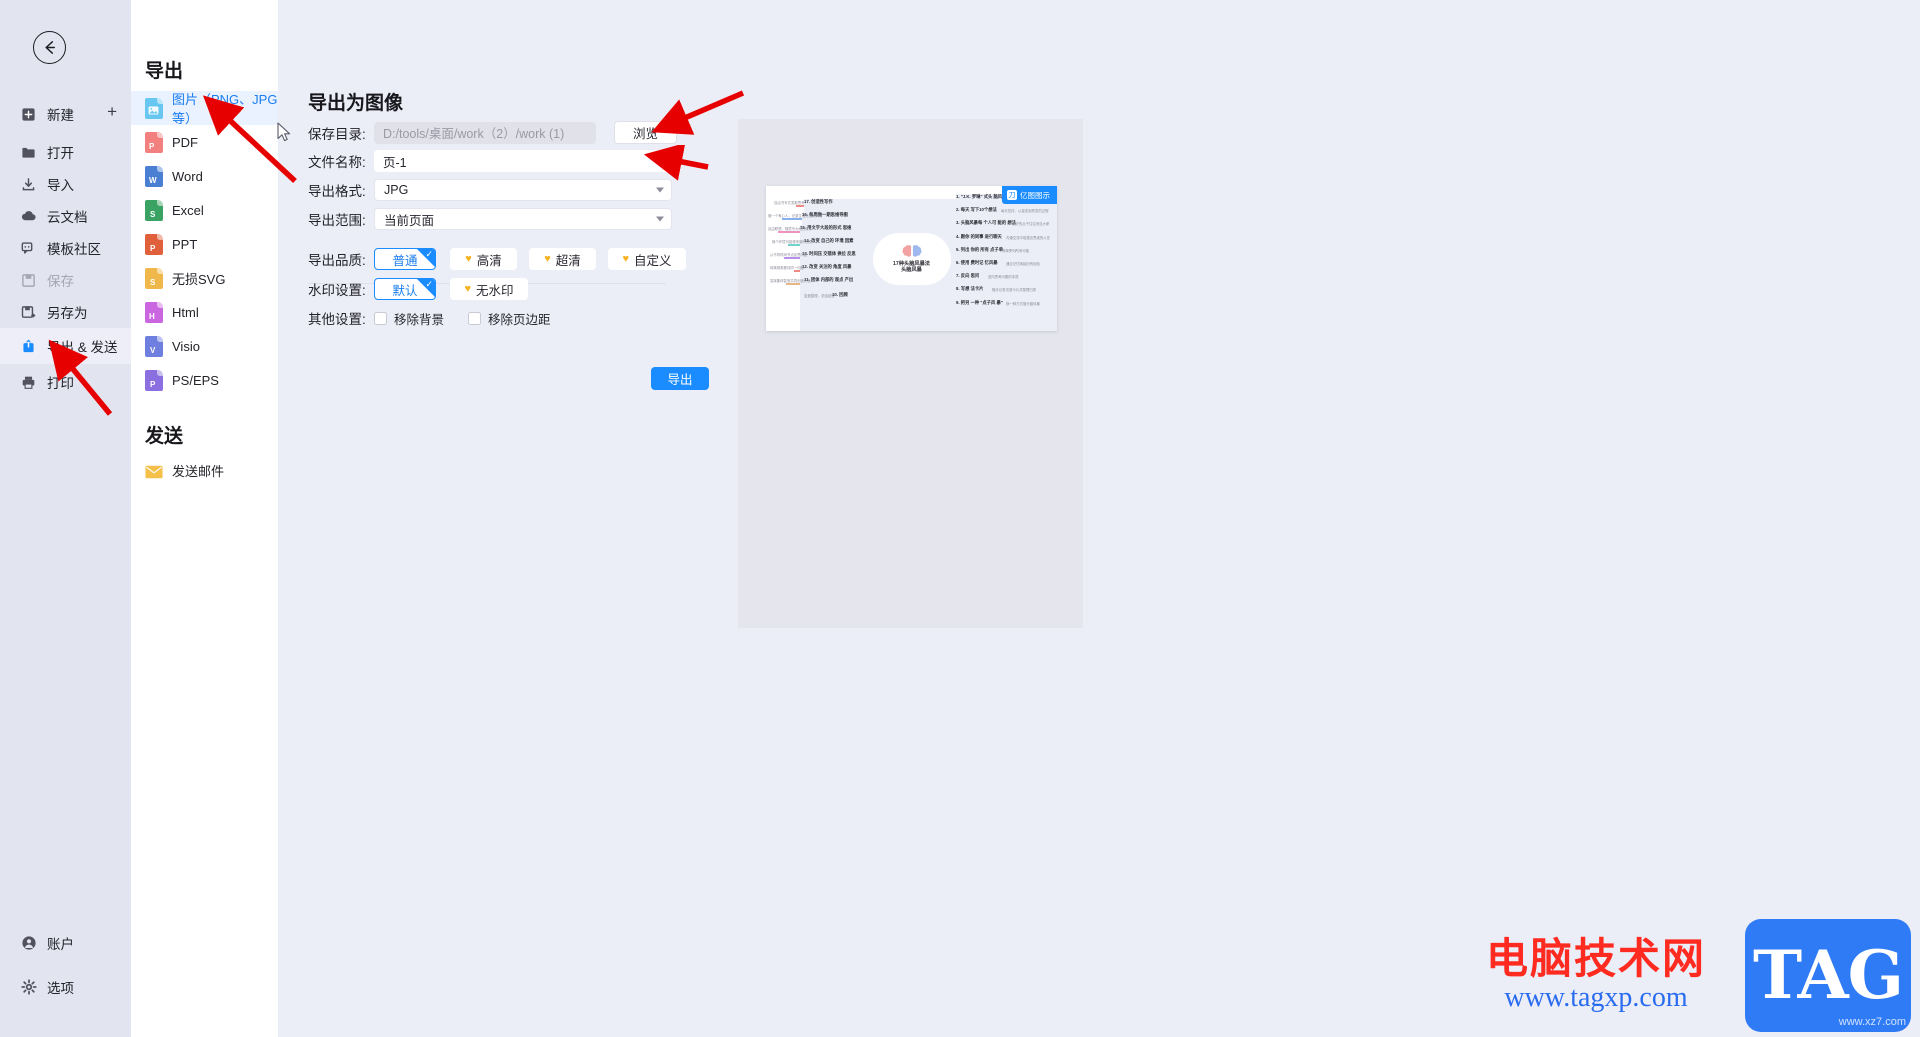  Describe the element at coordinates (60, 383) in the screenshot. I see `sidebar-item-label: 打印` at that location.